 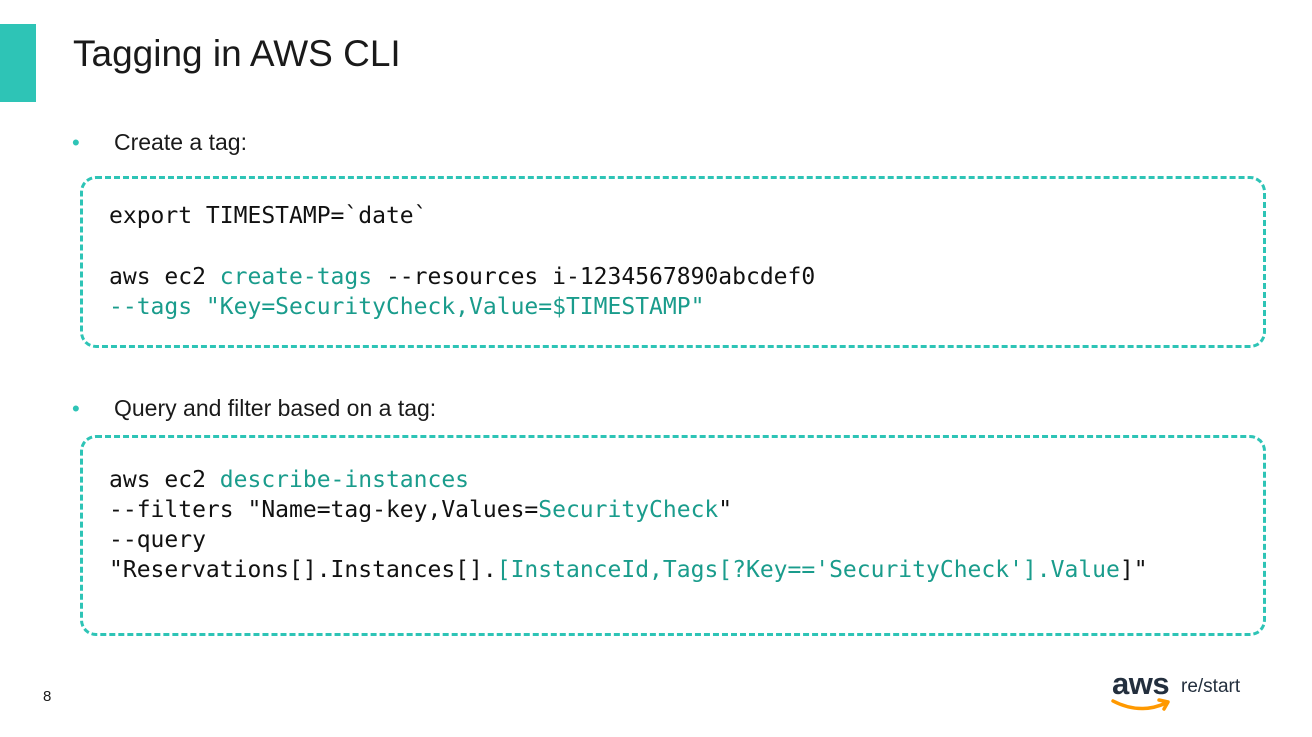 I want to click on bullet-text: Create a tag:, so click(x=180, y=142).